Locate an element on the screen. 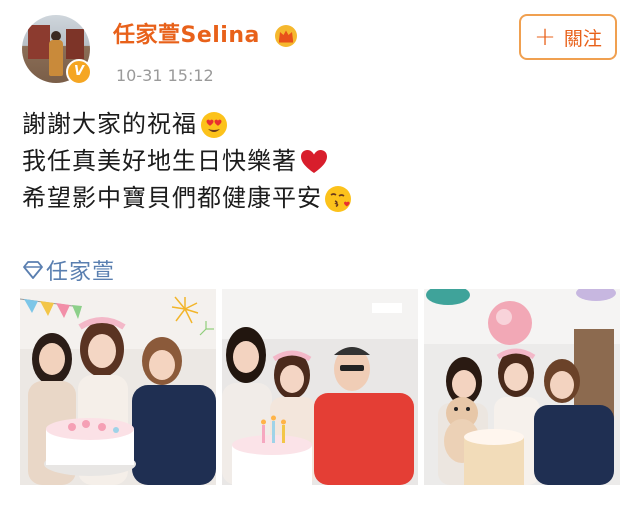 This screenshot has height=511, width=640. content-line: 謝謝大家的祝福 is located at coordinates (188, 124).